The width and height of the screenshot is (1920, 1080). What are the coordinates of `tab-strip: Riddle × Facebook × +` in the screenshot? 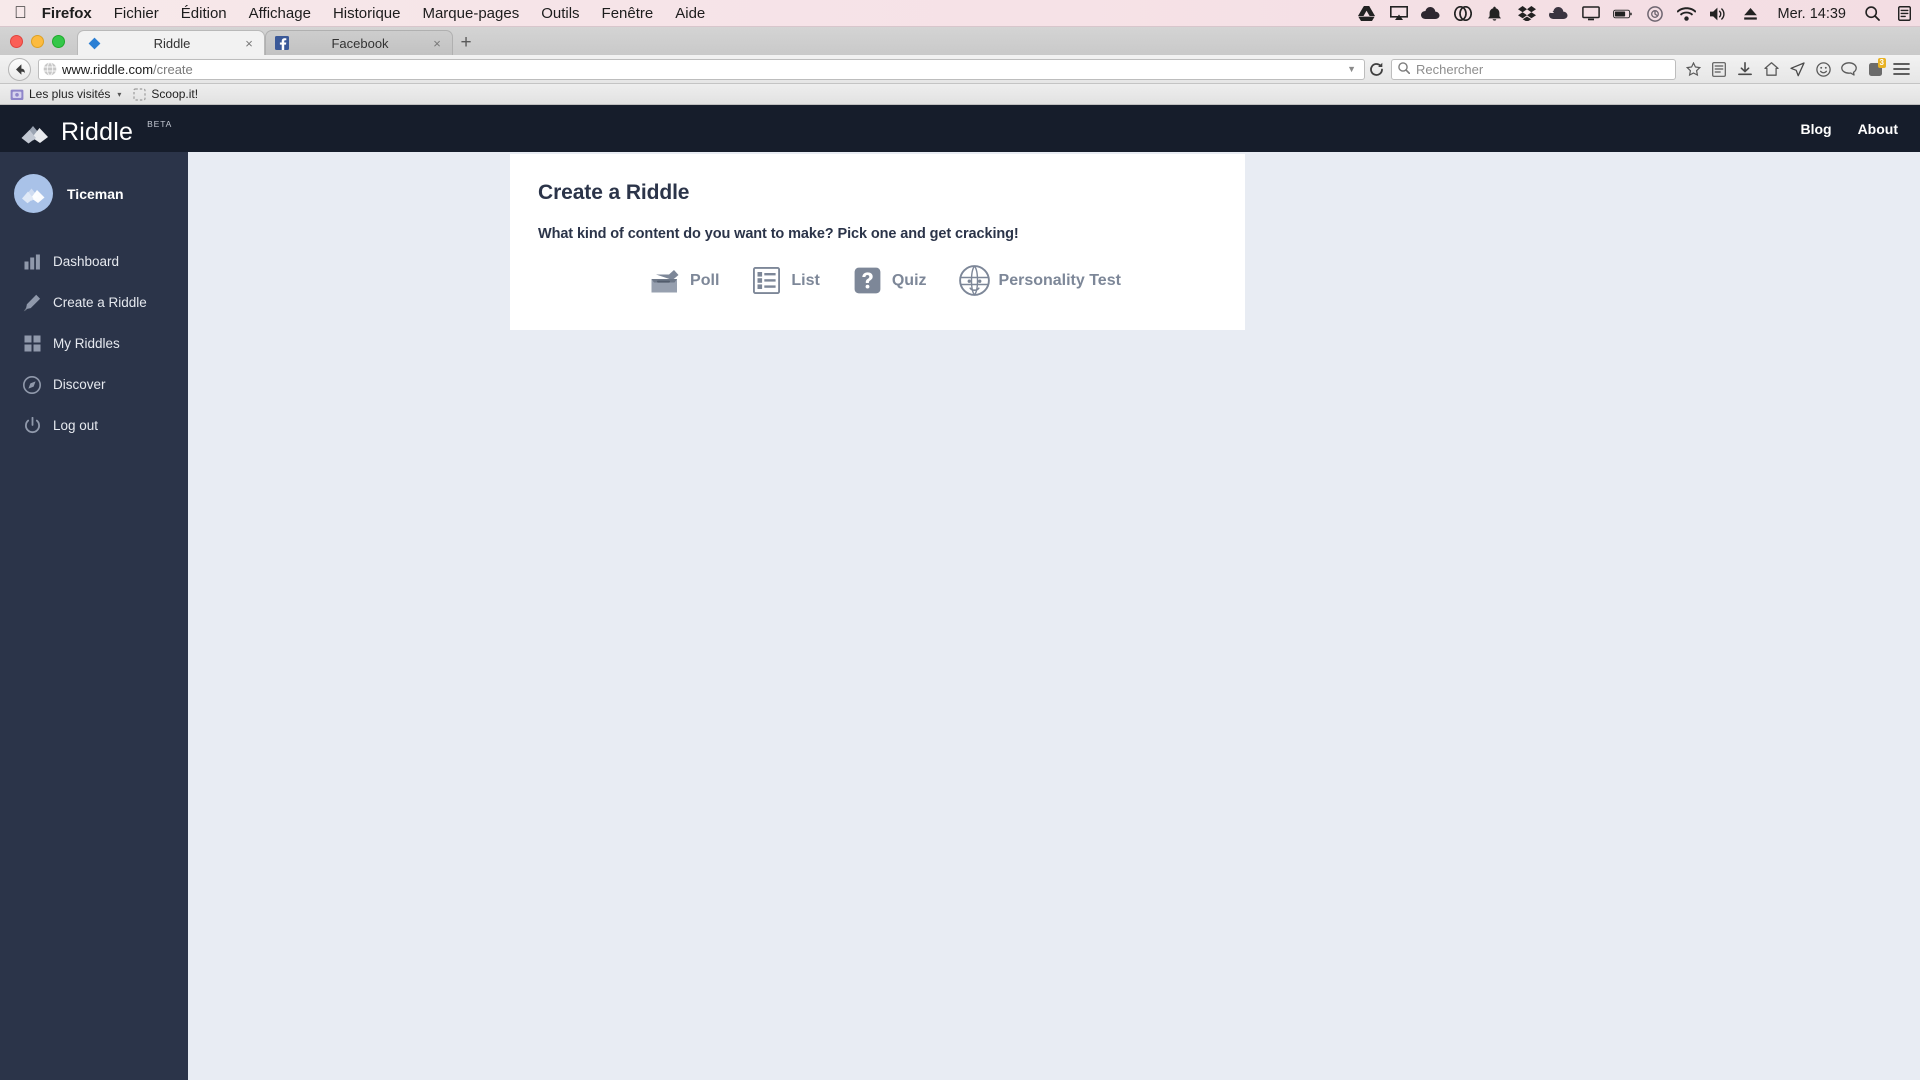 It's located at (960, 41).